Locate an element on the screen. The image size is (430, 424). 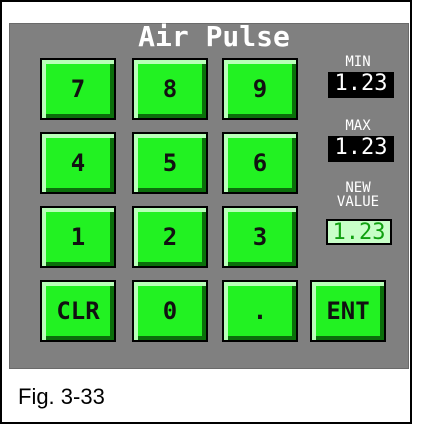
key-2: 2 is located at coordinates (170, 237).